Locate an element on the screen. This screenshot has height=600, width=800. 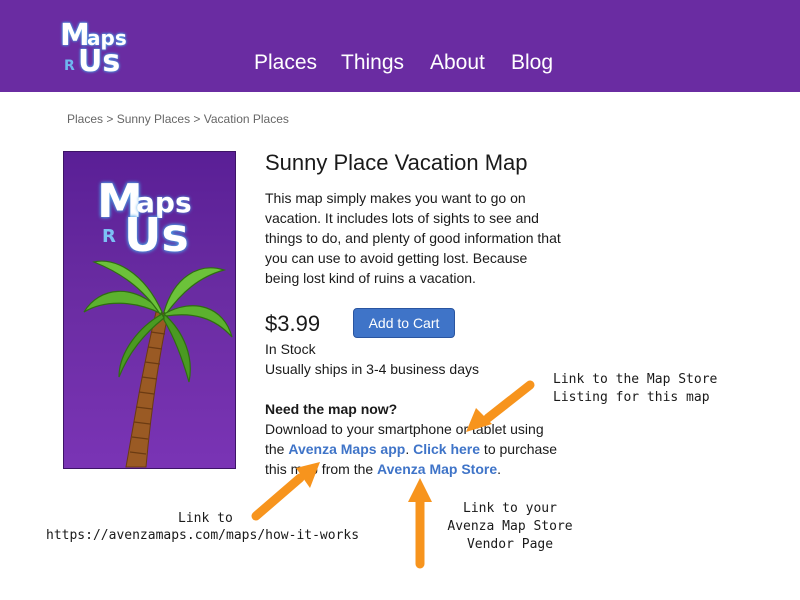
nav-about: About is located at coordinates (457, 63).